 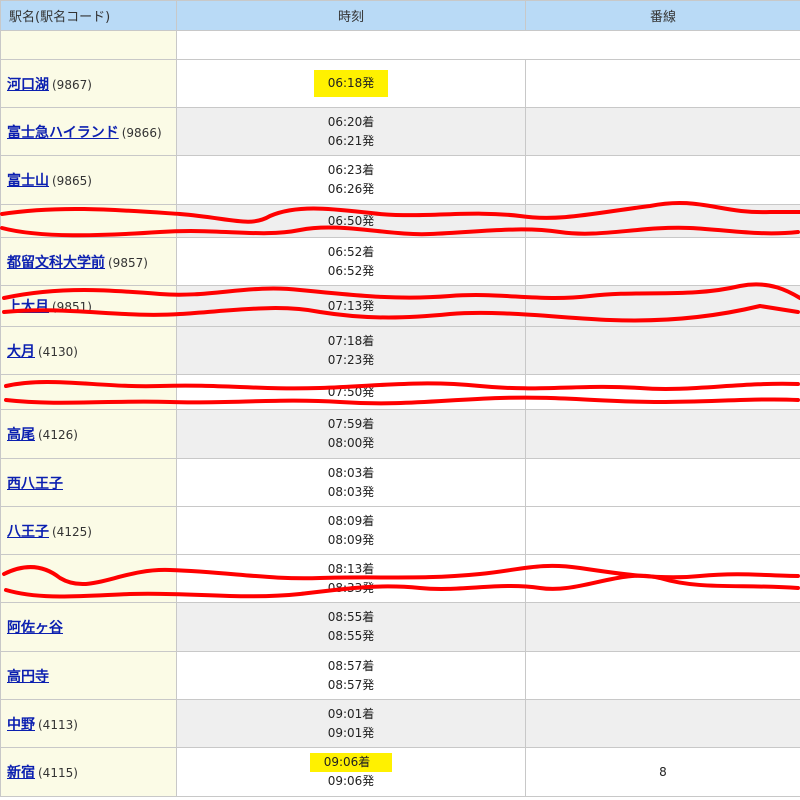 What do you see at coordinates (351, 350) in the screenshot?
I see `time-cell: 07:18着 07:23発` at bounding box center [351, 350].